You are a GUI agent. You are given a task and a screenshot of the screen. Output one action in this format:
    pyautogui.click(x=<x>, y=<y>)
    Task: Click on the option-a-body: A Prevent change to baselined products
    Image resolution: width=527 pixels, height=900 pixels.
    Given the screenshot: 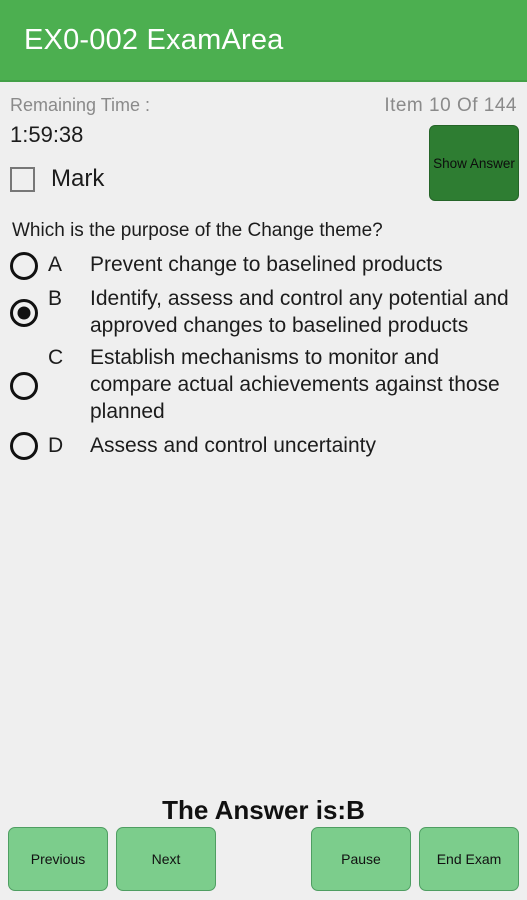 What is the action you would take?
    pyautogui.click(x=245, y=265)
    